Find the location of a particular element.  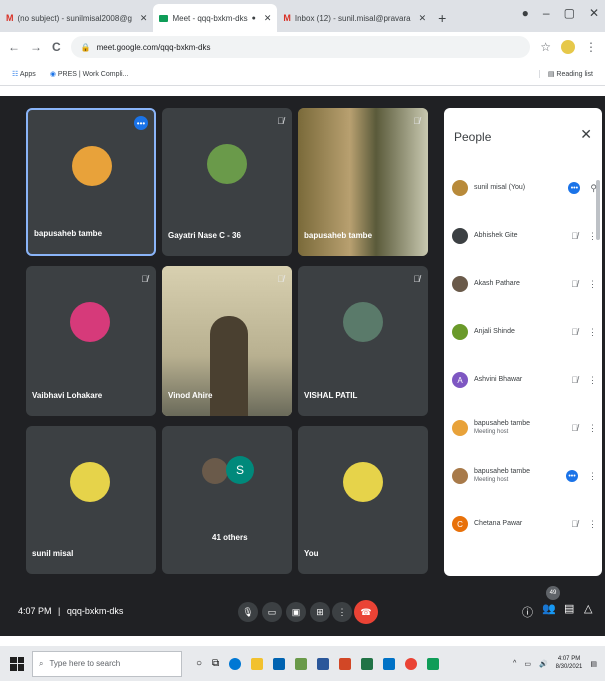

excel-icon is located at coordinates (367, 663).